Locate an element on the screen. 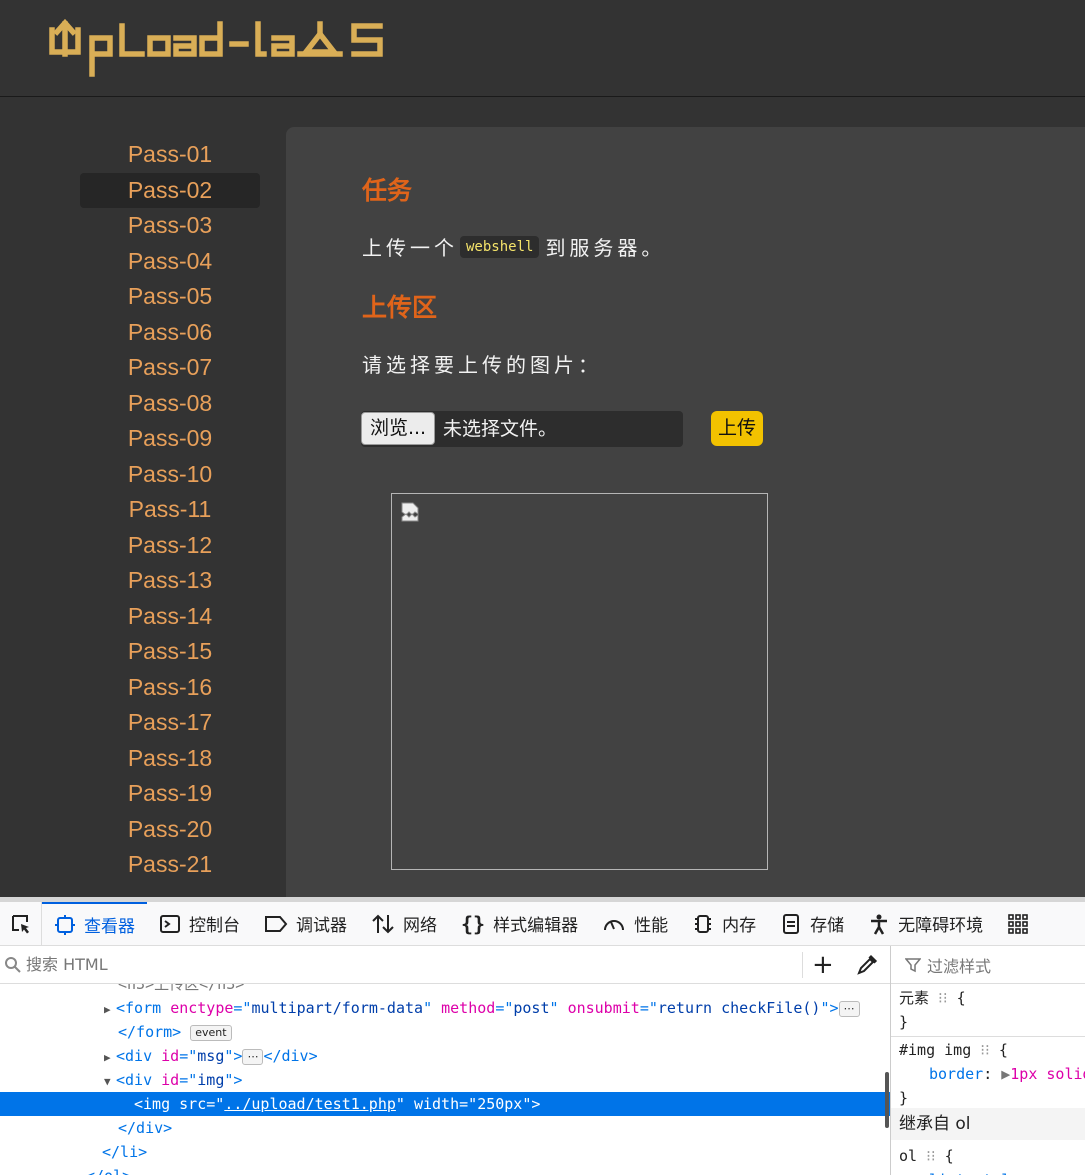 This screenshot has height=1175, width=1085. sidebar-item-pass-05: Pass-05 is located at coordinates (170, 297).